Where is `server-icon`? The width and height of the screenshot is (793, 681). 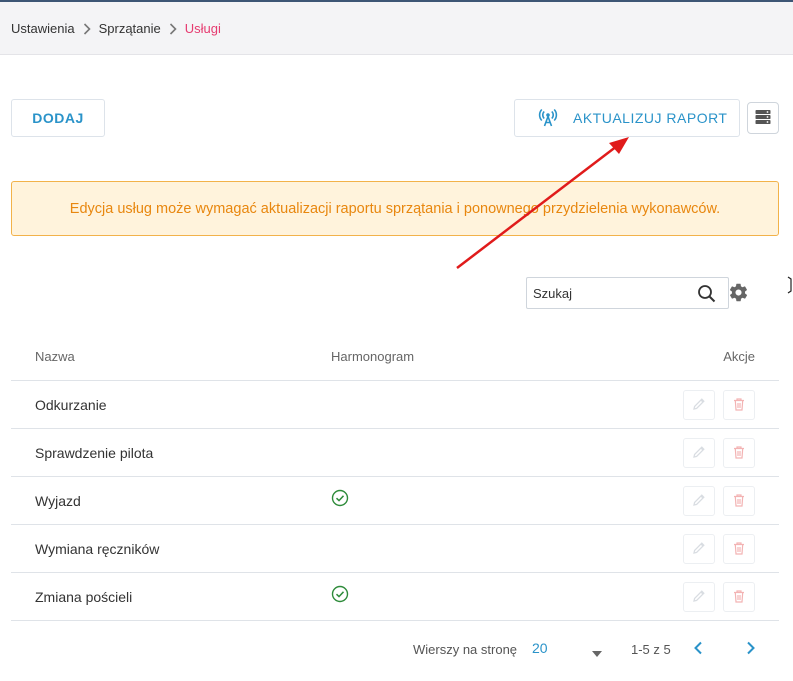 server-icon is located at coordinates (763, 118).